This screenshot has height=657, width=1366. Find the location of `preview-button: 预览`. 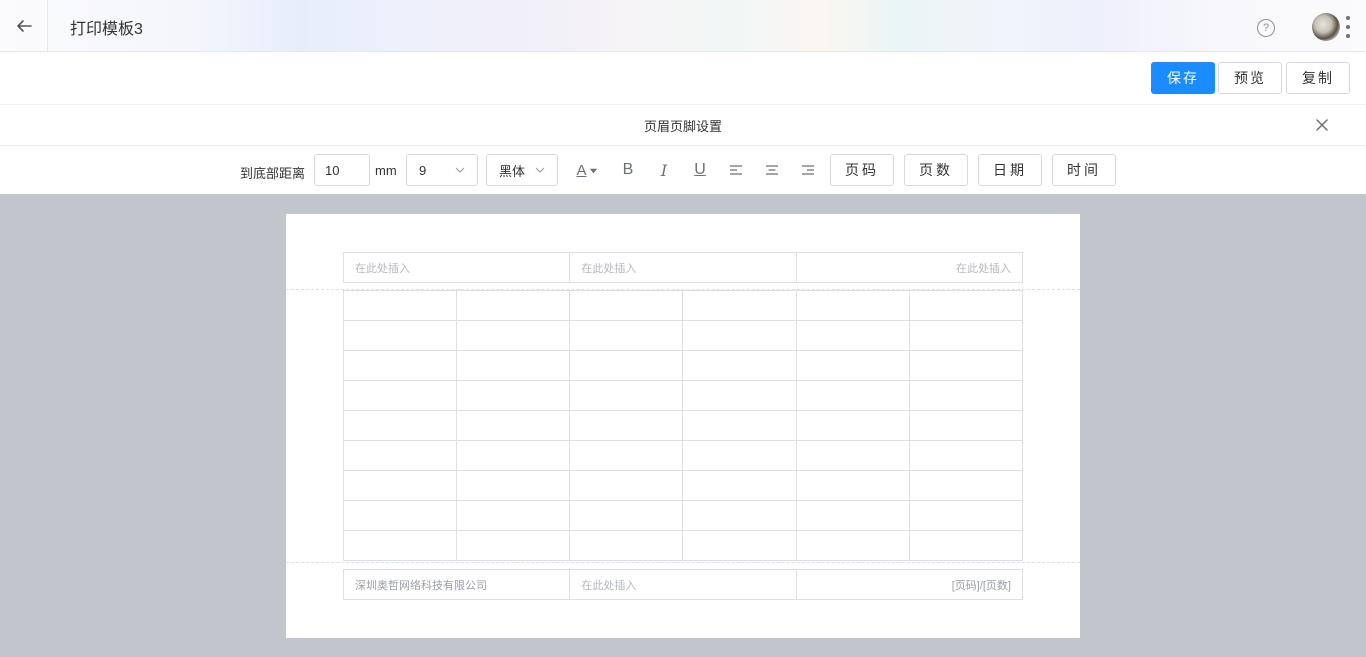

preview-button: 预览 is located at coordinates (1250, 78).